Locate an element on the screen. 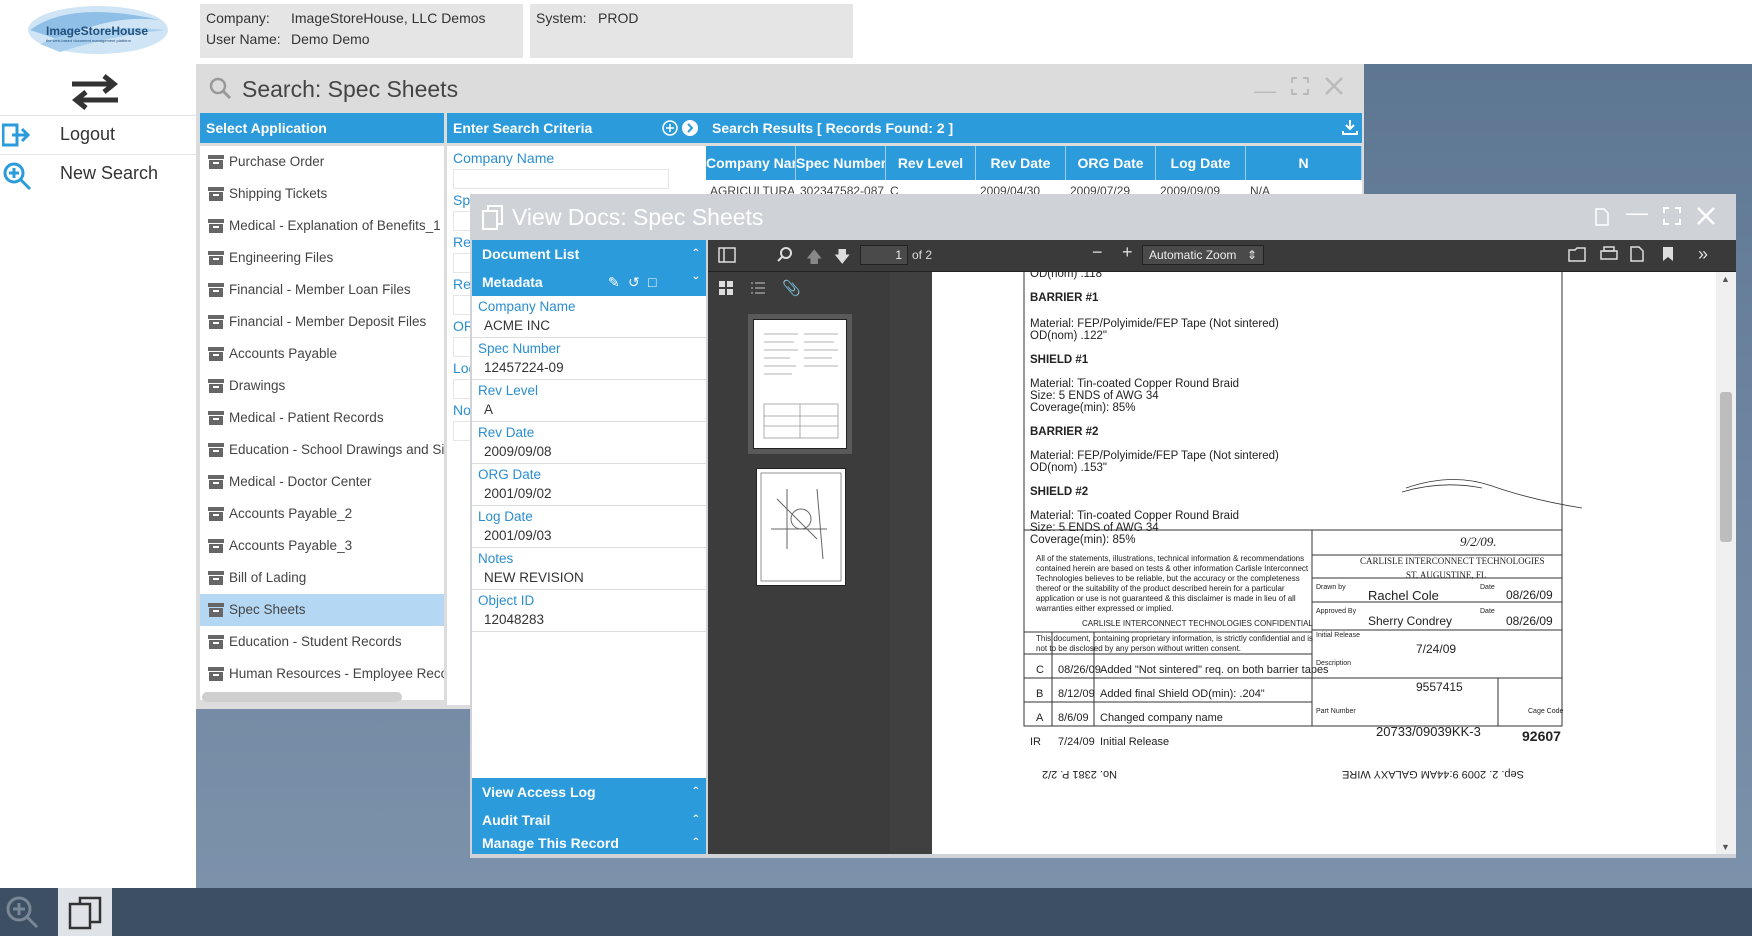 This screenshot has width=1752, height=936. outline-view-icon is located at coordinates (758, 288).